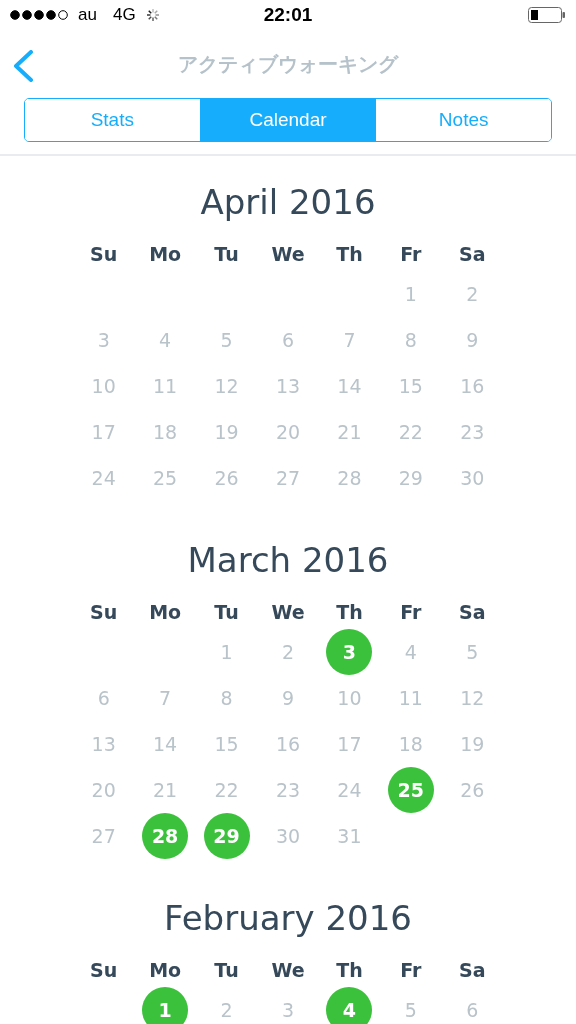 The image size is (576, 1024). Describe the element at coordinates (463, 120) in the screenshot. I see `segment-tab: Notes` at that location.